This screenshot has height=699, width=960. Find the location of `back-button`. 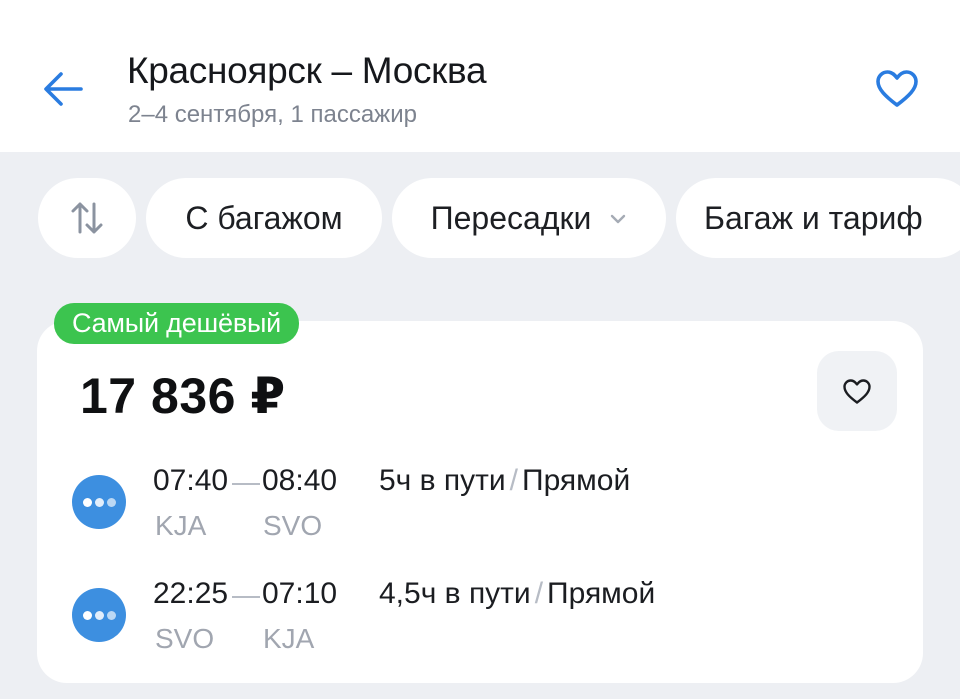

back-button is located at coordinates (63, 89).